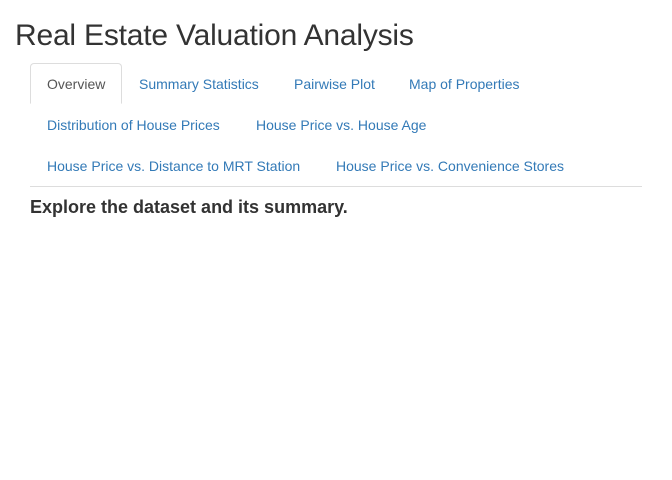 The width and height of the screenshot is (672, 480). Describe the element at coordinates (464, 83) in the screenshot. I see `tab-map-of-properties: Map of Properties` at that location.